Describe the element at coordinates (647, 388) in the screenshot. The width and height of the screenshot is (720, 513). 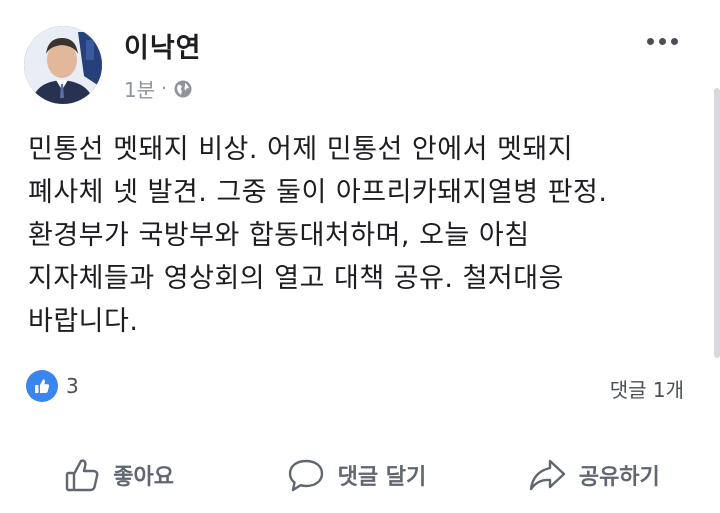
I see `comment-count: 댓글 1개` at that location.